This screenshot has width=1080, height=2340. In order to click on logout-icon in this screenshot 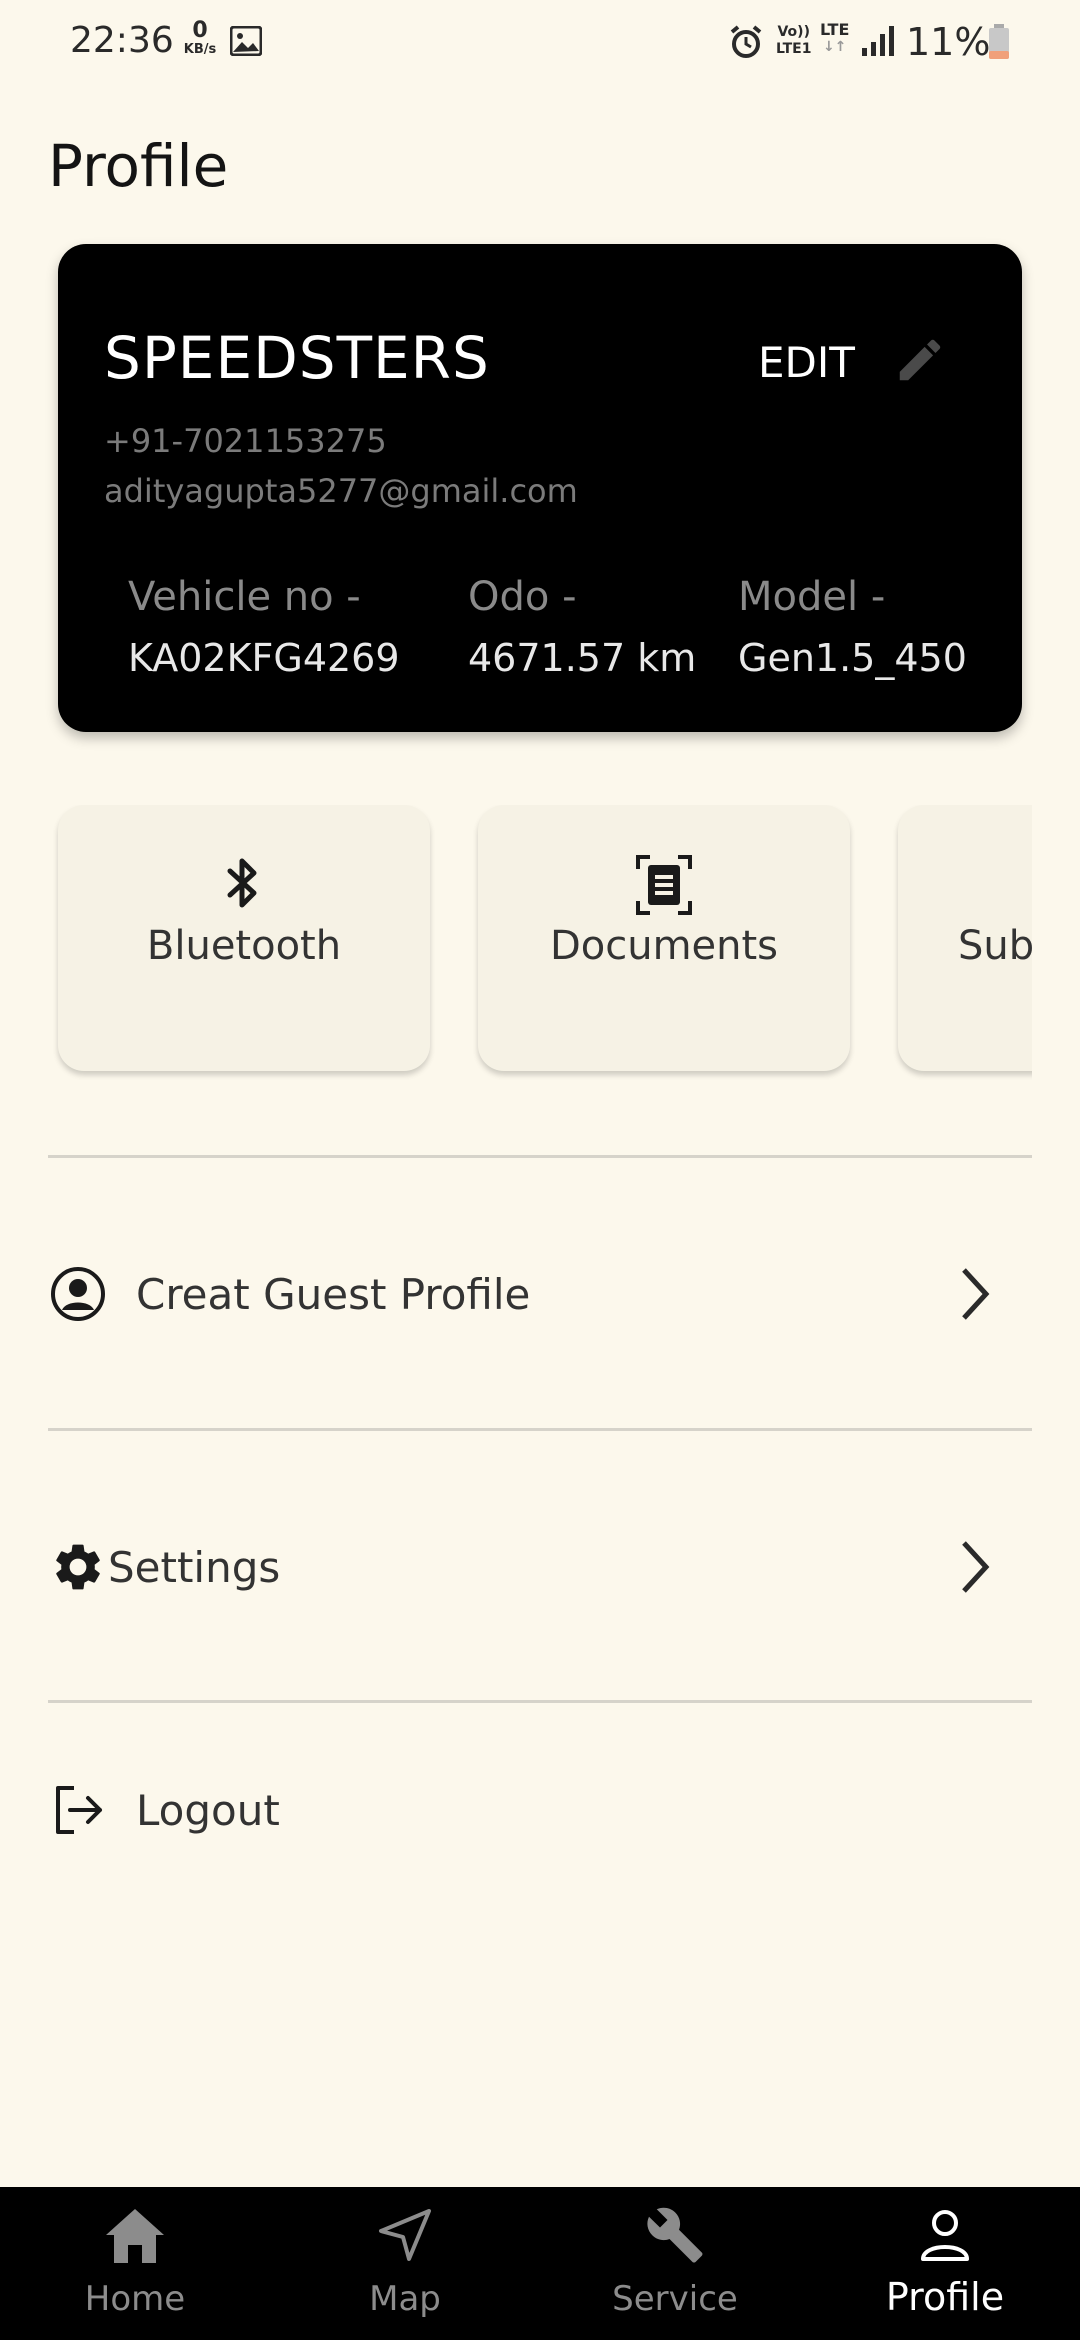, I will do `click(78, 1810)`.